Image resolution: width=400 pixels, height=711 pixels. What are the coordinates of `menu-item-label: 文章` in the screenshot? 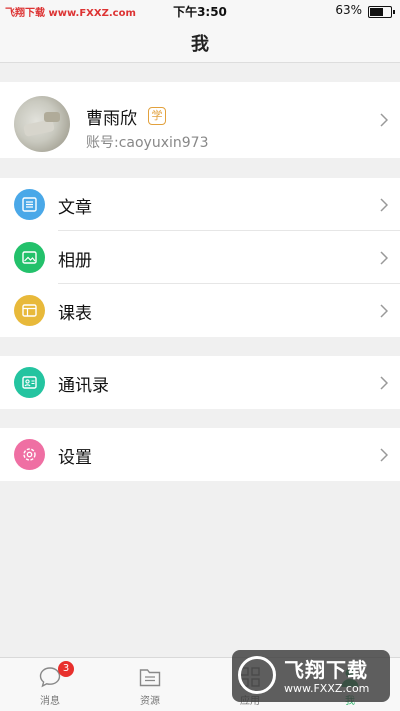 It's located at (75, 208).